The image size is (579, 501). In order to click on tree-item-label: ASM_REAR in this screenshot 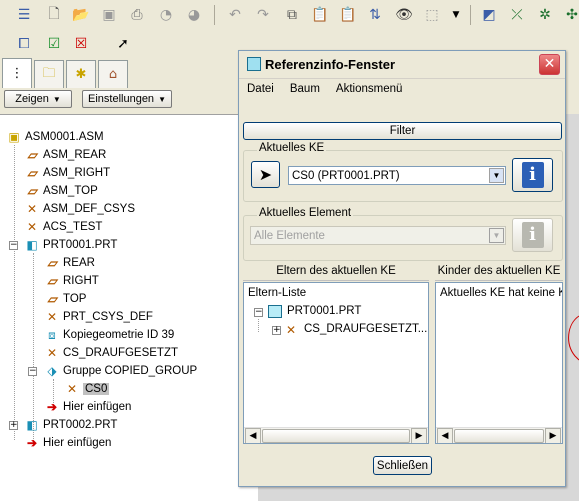, I will do `click(75, 155)`.